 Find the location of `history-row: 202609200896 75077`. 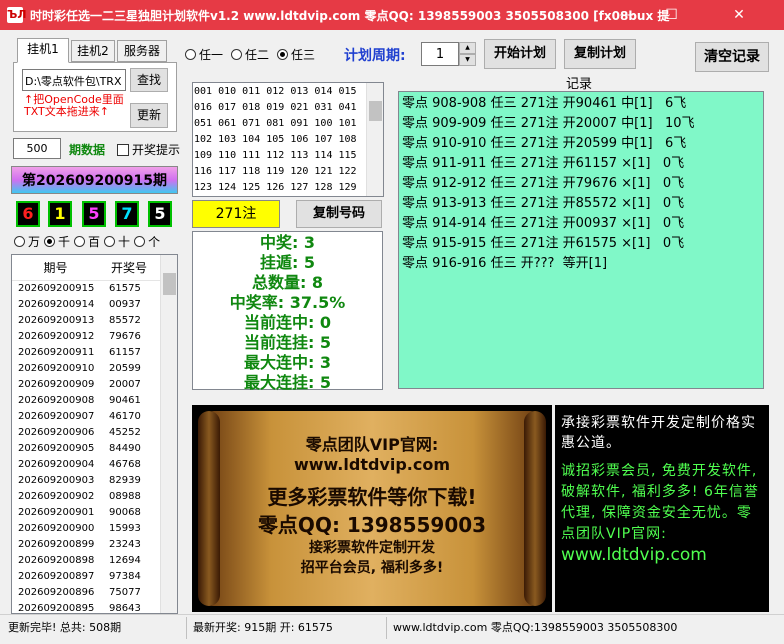

history-row: 202609200896 75077 is located at coordinates (94, 593).